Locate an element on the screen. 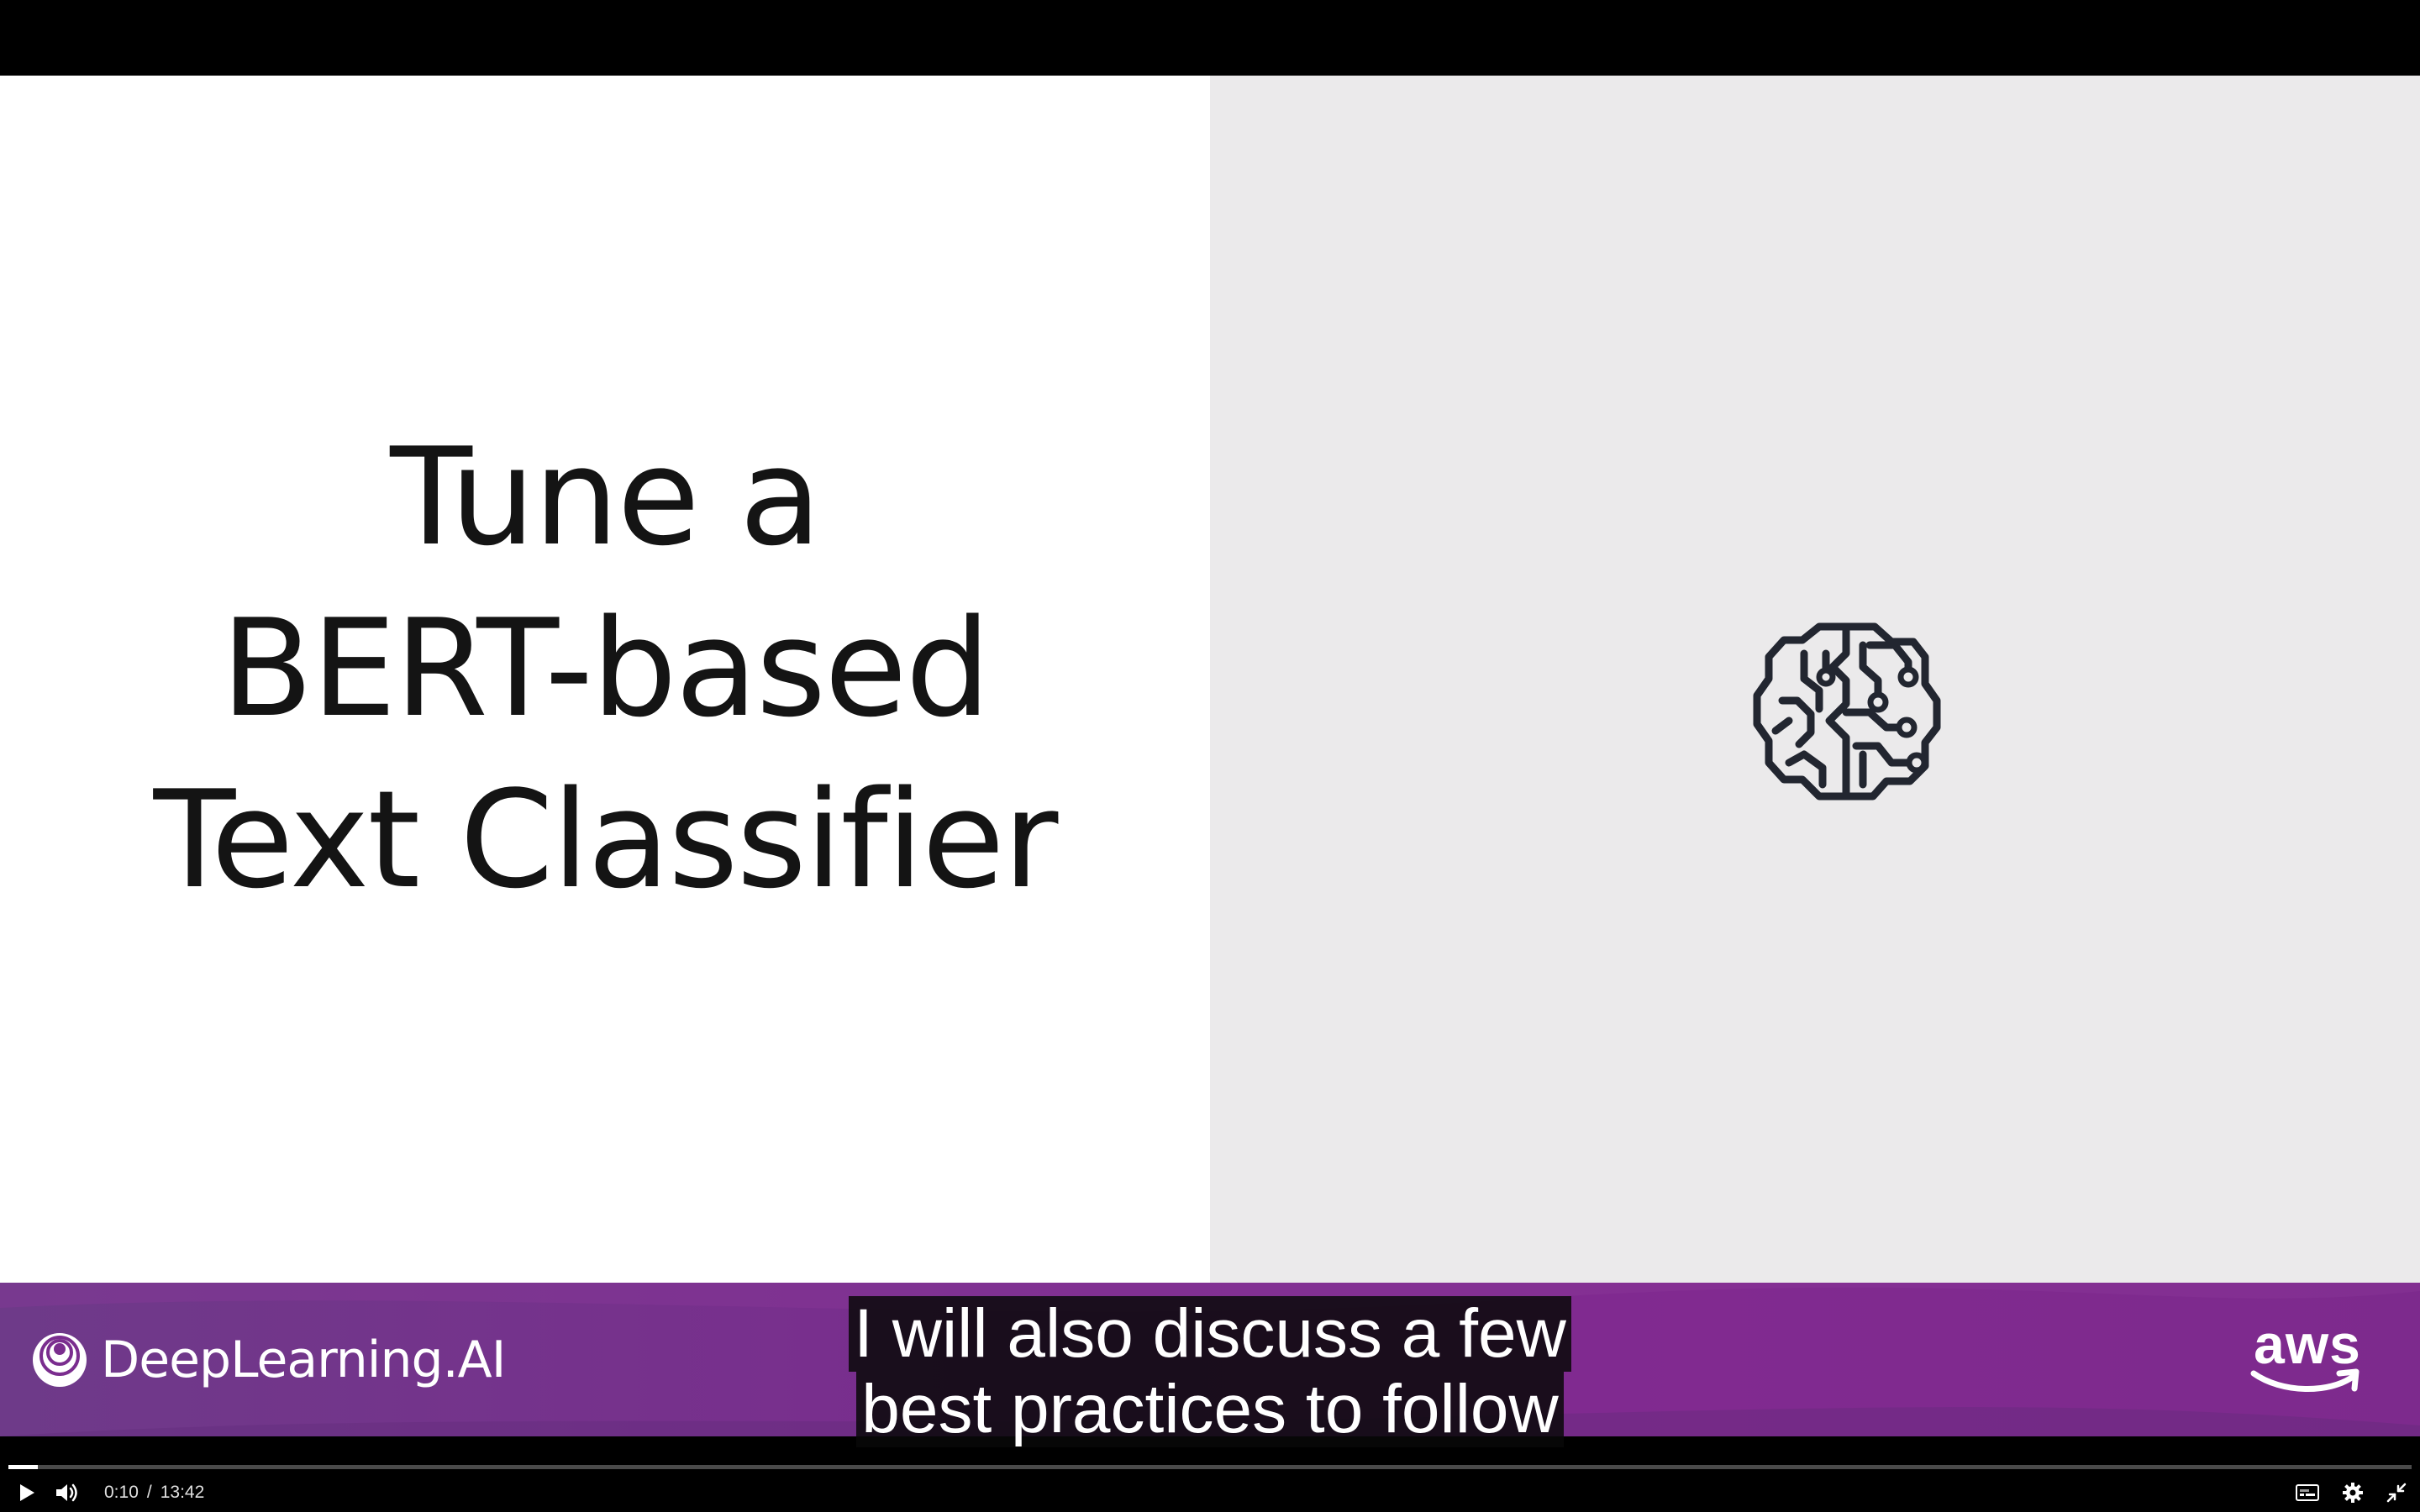  gear-icon is located at coordinates (2353, 1493).